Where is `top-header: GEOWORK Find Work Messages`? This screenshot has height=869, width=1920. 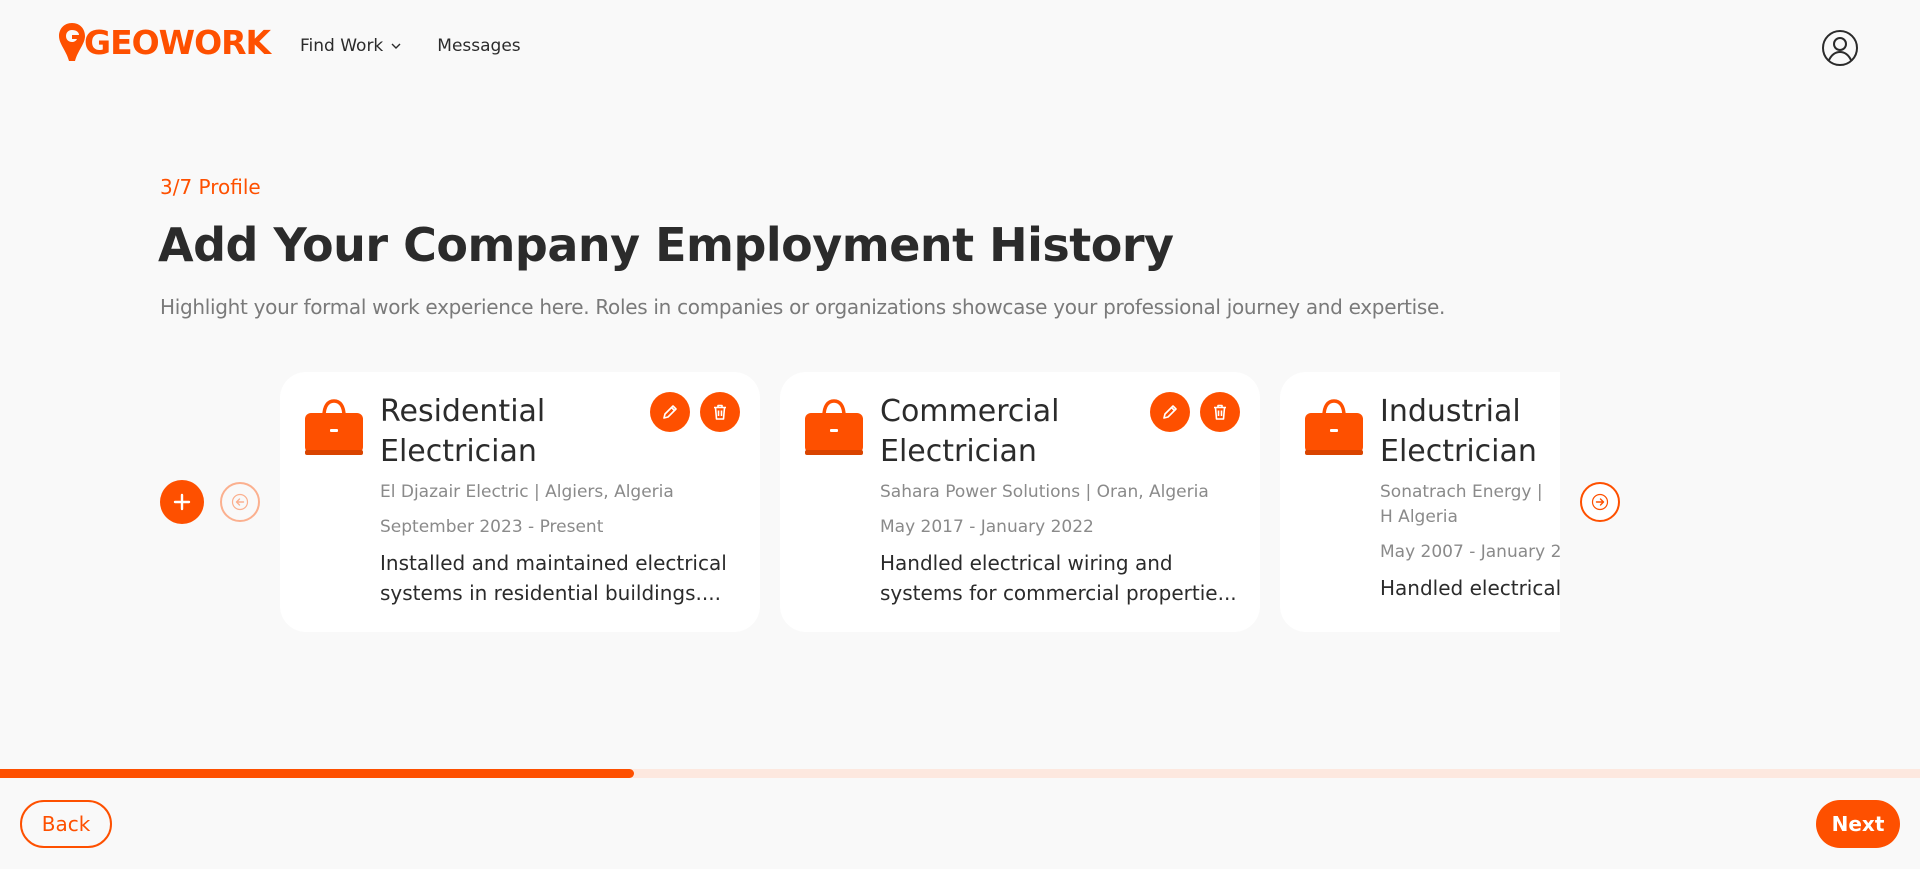
top-header: GEOWORK Find Work Messages is located at coordinates (960, 47).